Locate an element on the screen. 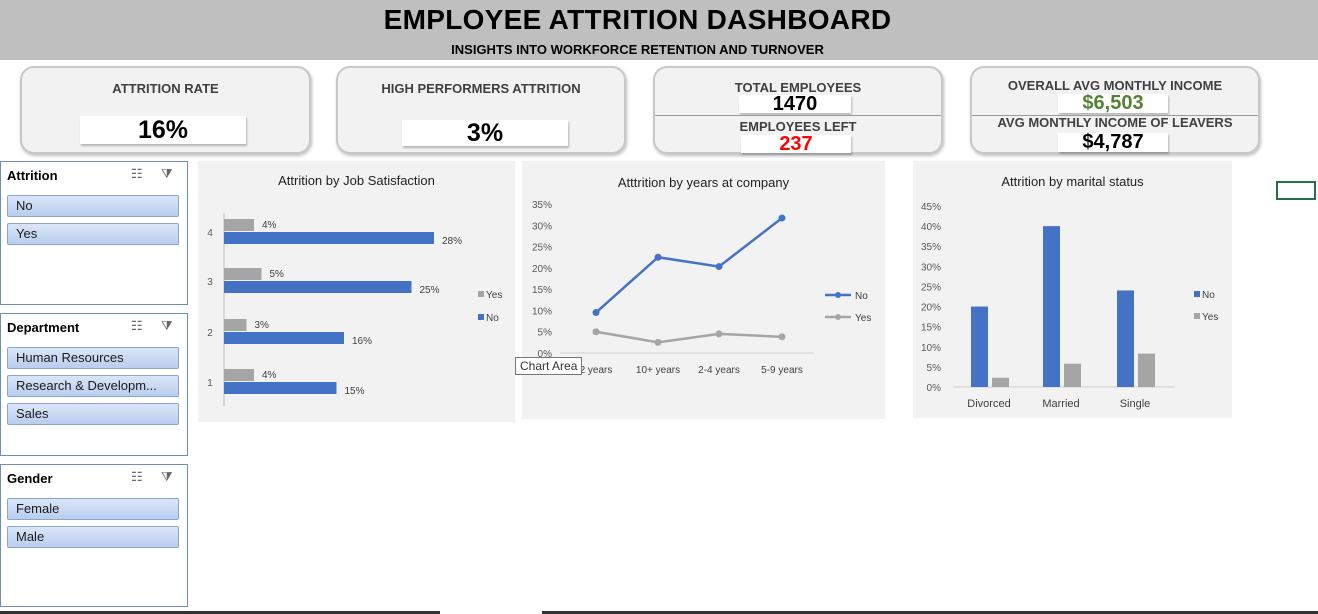  tick-label: 4 is located at coordinates (210, 233).